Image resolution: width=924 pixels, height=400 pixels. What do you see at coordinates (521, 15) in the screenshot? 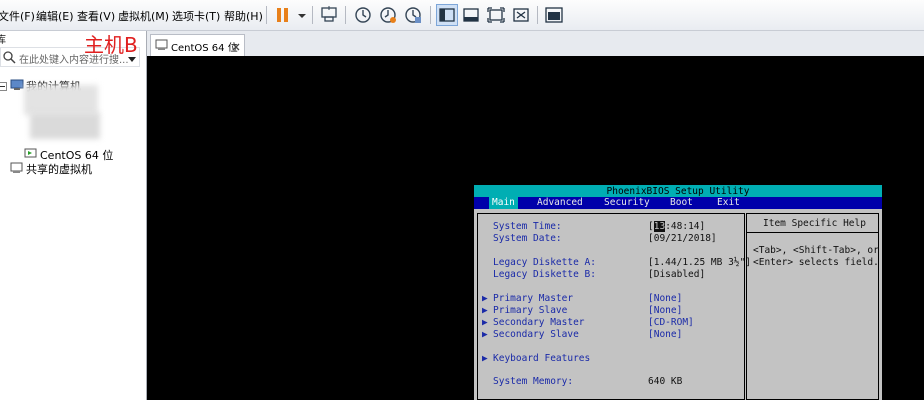
I see `unity-icon` at bounding box center [521, 15].